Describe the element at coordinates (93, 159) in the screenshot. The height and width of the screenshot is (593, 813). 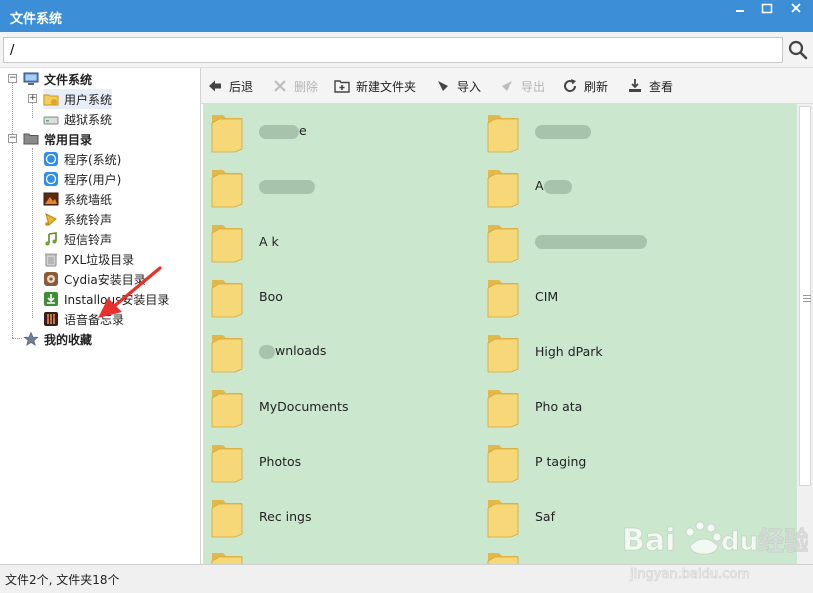
I see `tree-label: 程序(系统)` at that location.